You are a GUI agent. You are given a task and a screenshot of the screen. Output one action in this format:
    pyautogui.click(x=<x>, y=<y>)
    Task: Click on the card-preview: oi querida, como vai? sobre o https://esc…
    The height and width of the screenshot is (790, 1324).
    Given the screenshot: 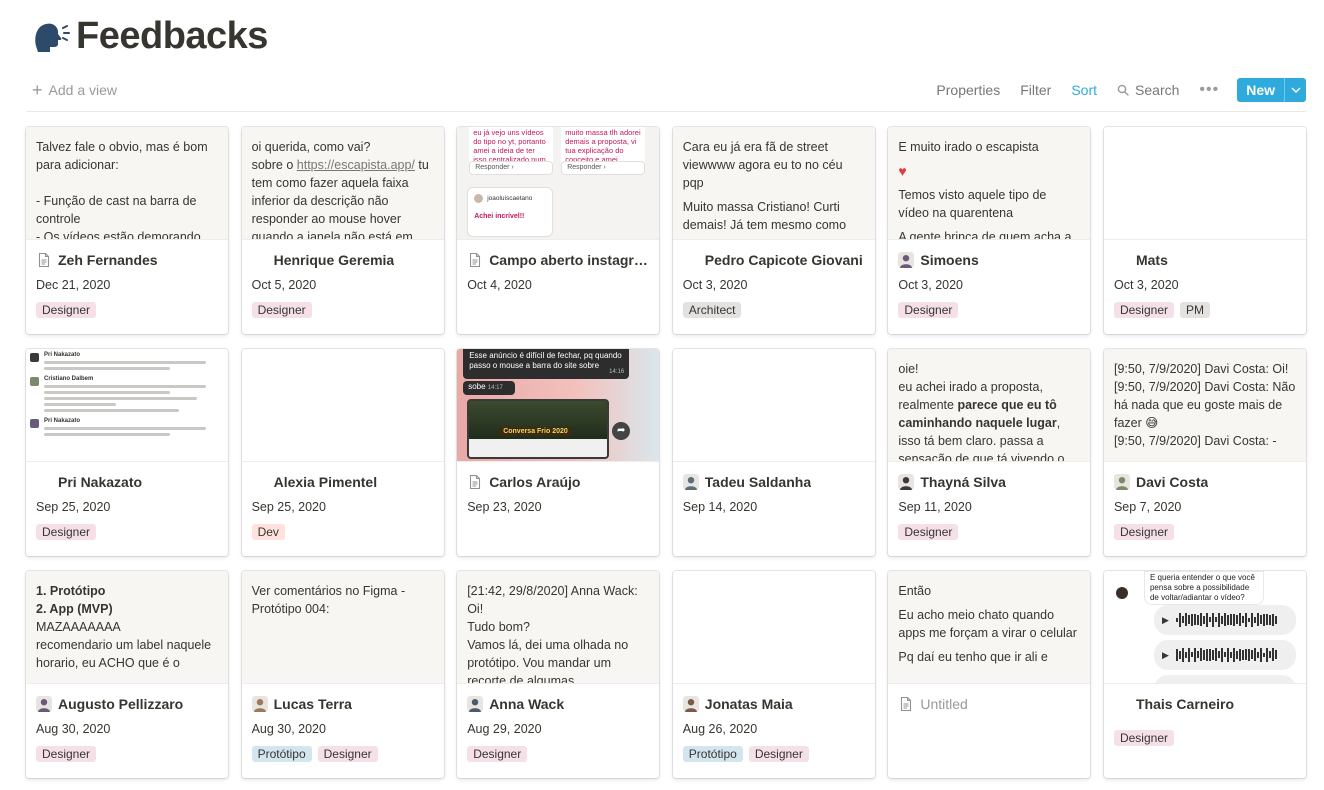 What is the action you would take?
    pyautogui.click(x=342, y=183)
    